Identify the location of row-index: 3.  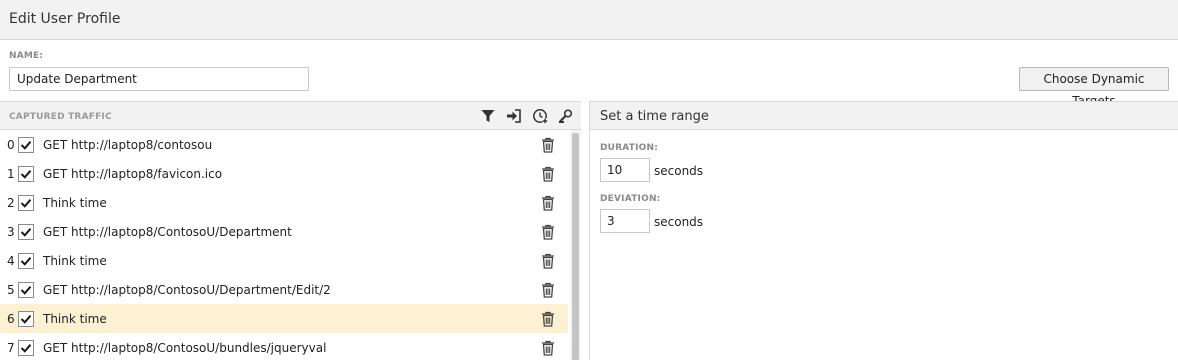
(11, 232).